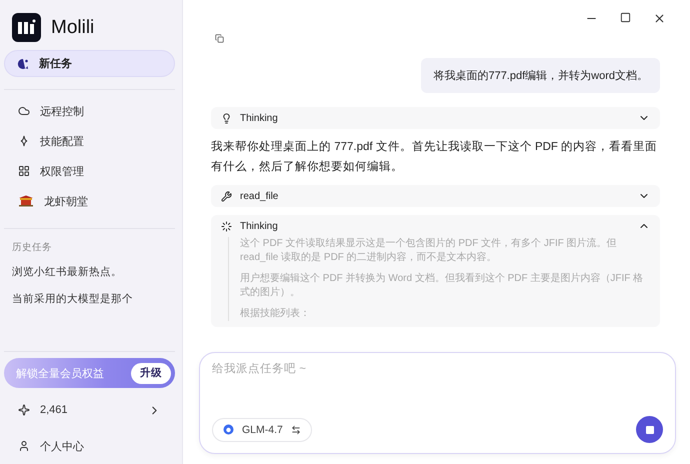 This screenshot has width=690, height=464. What do you see at coordinates (89, 111) in the screenshot?
I see `nav-item: 远程控制` at bounding box center [89, 111].